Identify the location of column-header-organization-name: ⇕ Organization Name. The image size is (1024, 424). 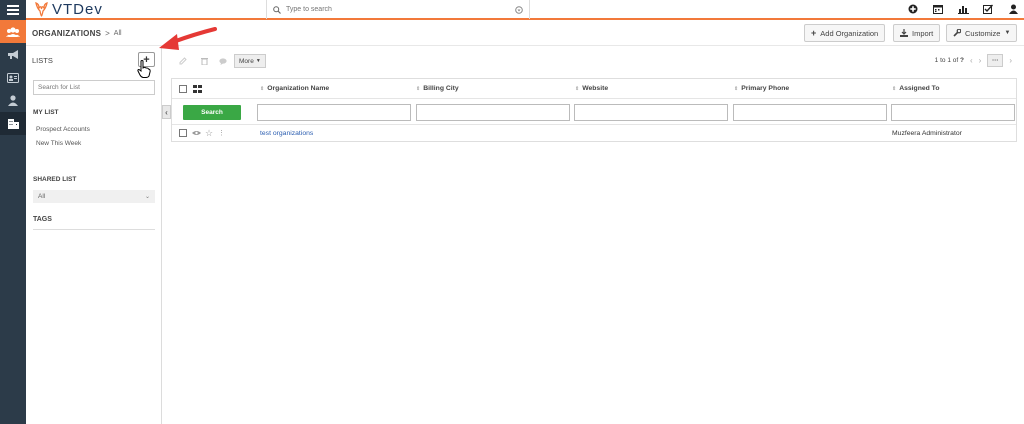
(294, 88).